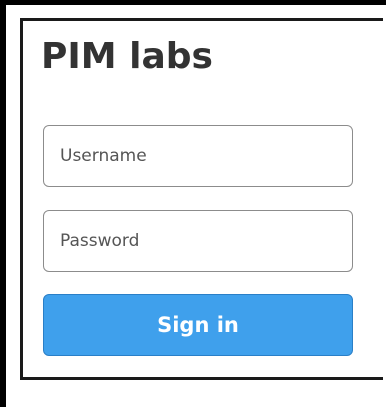 The height and width of the screenshot is (407, 386). Describe the element at coordinates (198, 241) in the screenshot. I see `password-input` at that location.